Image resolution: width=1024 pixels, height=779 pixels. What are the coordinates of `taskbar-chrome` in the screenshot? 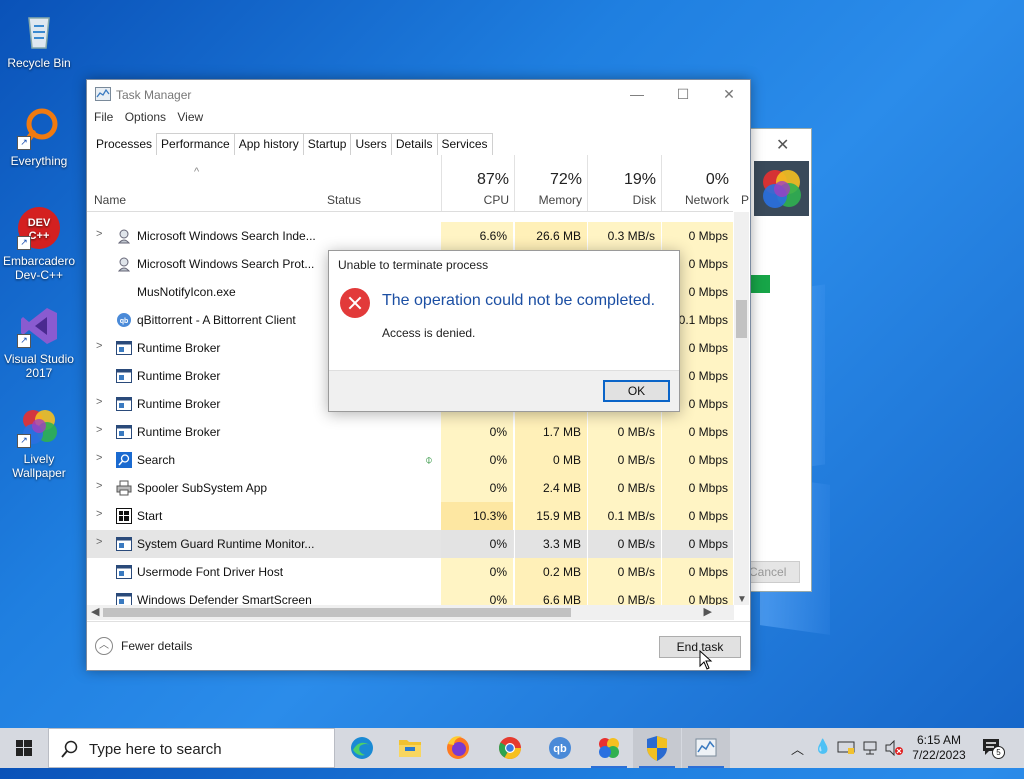 It's located at (510, 748).